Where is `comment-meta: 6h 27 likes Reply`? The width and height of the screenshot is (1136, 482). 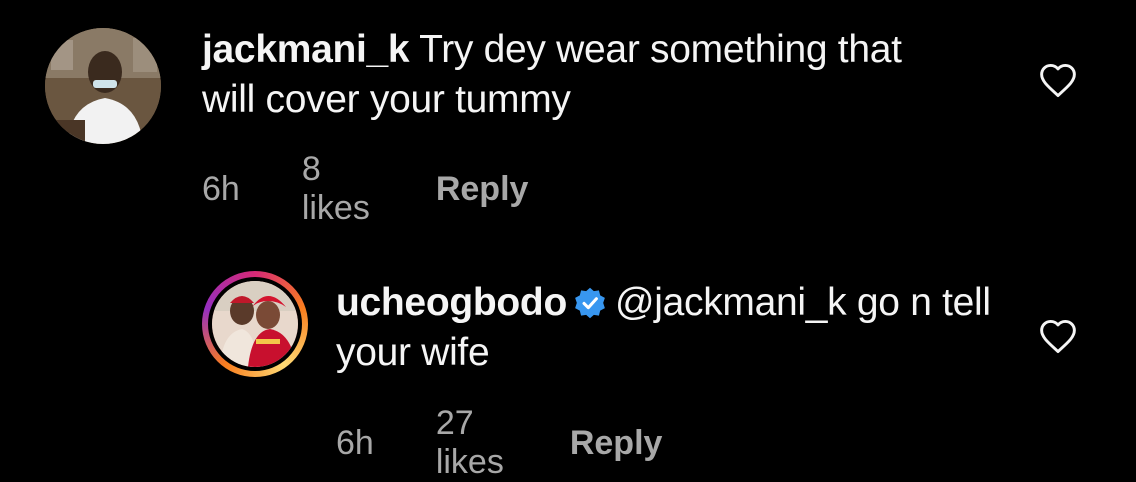
comment-meta: 6h 27 likes Reply is located at coordinates (499, 443).